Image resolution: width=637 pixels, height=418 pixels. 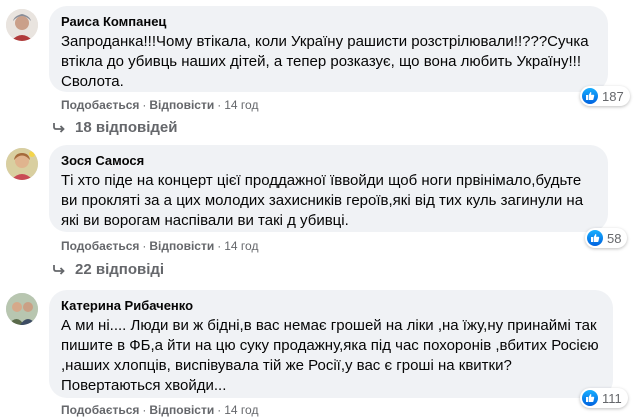 I want to click on reaction-count: 187, so click(x=605, y=96).